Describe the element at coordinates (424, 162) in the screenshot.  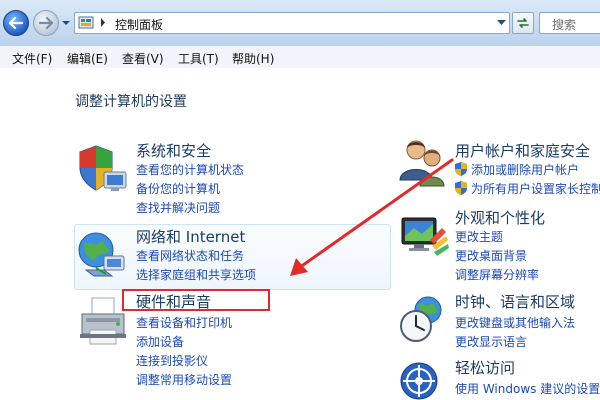
I see `users-icon` at that location.